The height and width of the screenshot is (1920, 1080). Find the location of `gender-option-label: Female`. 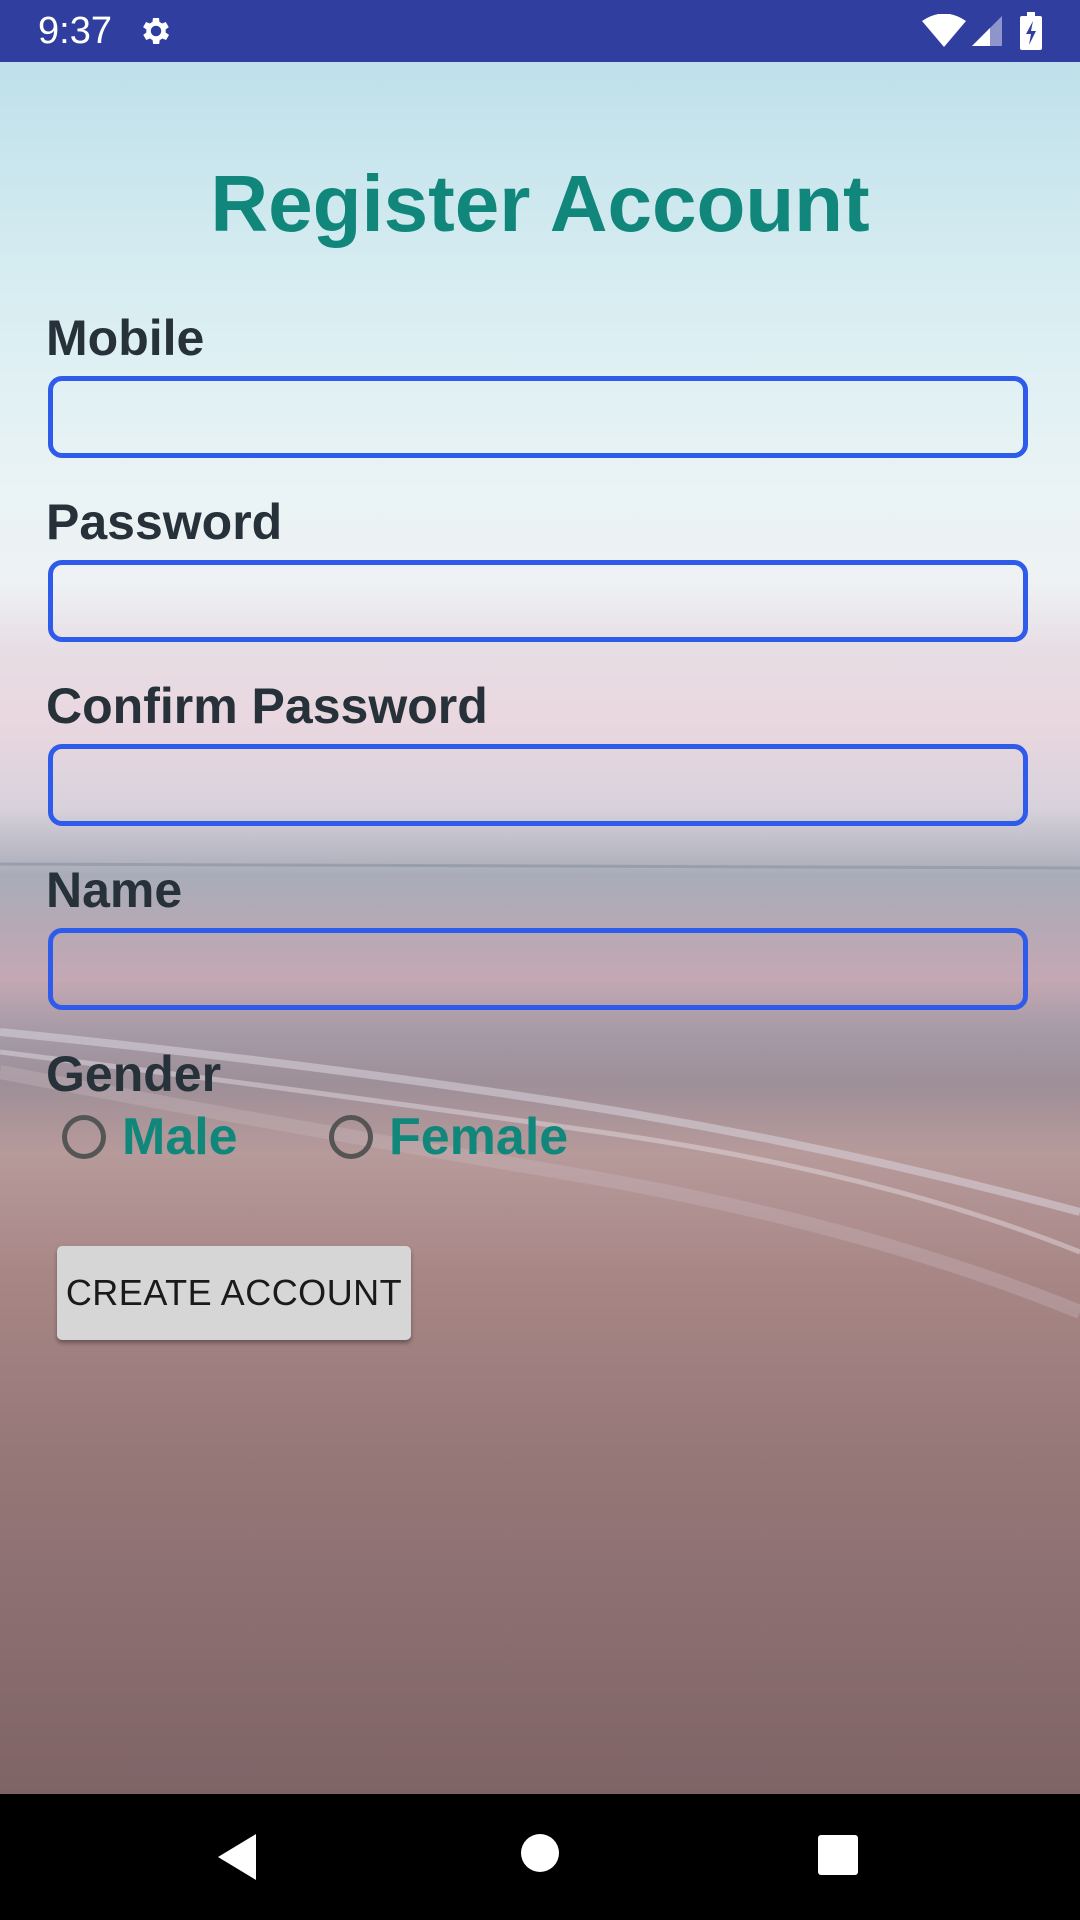

gender-option-label: Female is located at coordinates (479, 1137).